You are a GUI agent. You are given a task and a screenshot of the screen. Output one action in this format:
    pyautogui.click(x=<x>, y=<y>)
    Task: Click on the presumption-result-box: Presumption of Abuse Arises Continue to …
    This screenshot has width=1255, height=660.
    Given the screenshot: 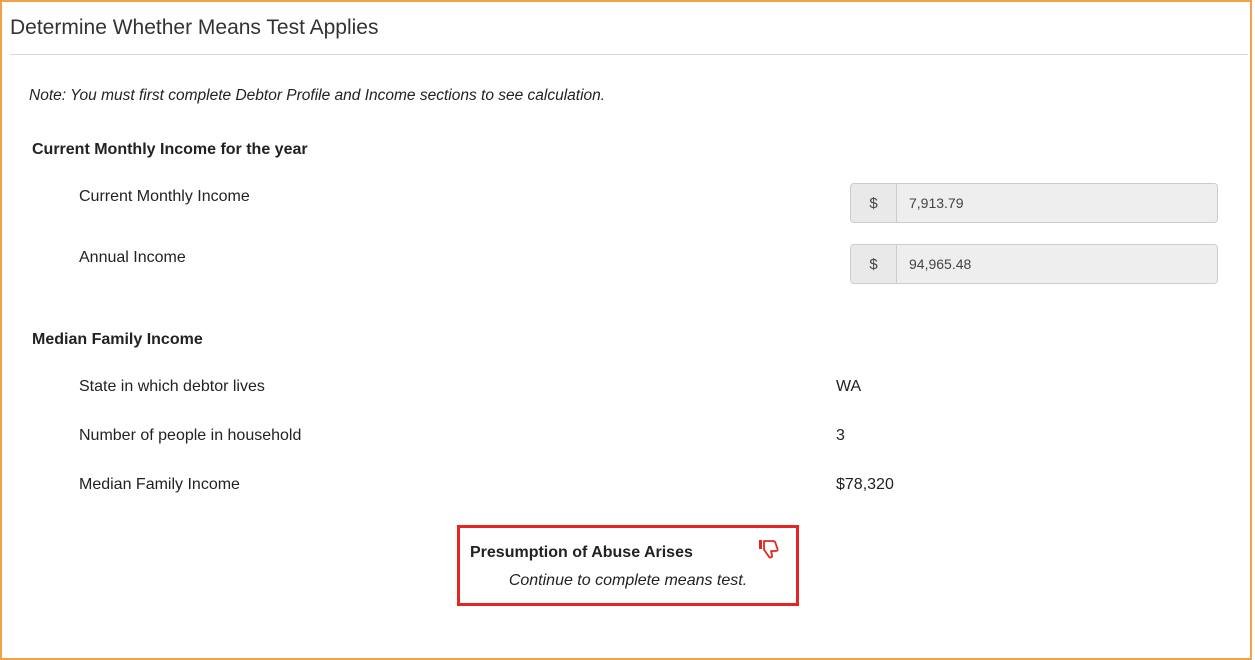 What is the action you would take?
    pyautogui.click(x=628, y=565)
    